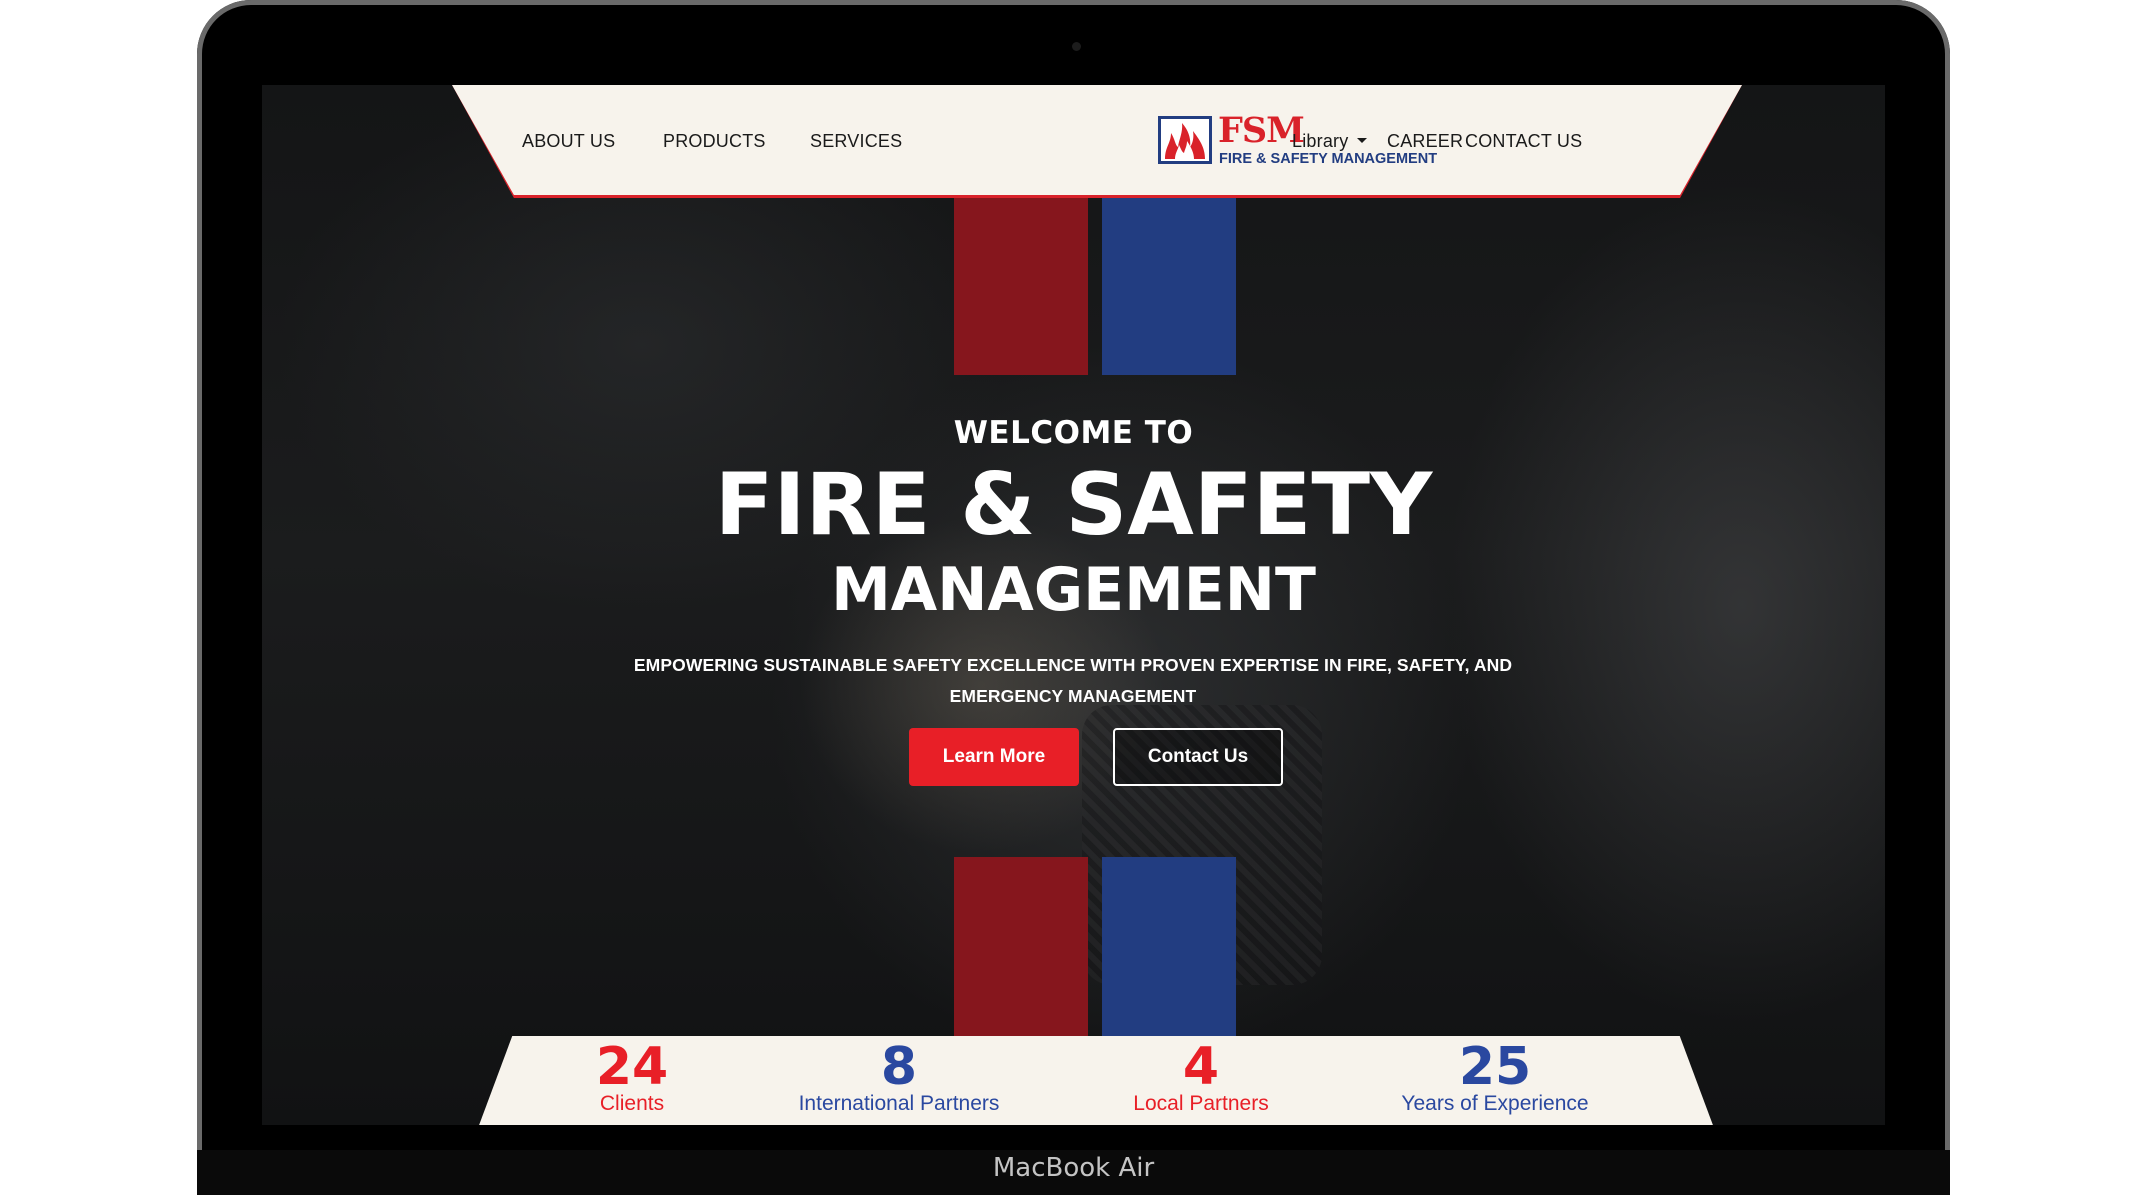 Image resolution: width=2148 pixels, height=1195 pixels. I want to click on stat-value: 4, so click(1201, 1067).